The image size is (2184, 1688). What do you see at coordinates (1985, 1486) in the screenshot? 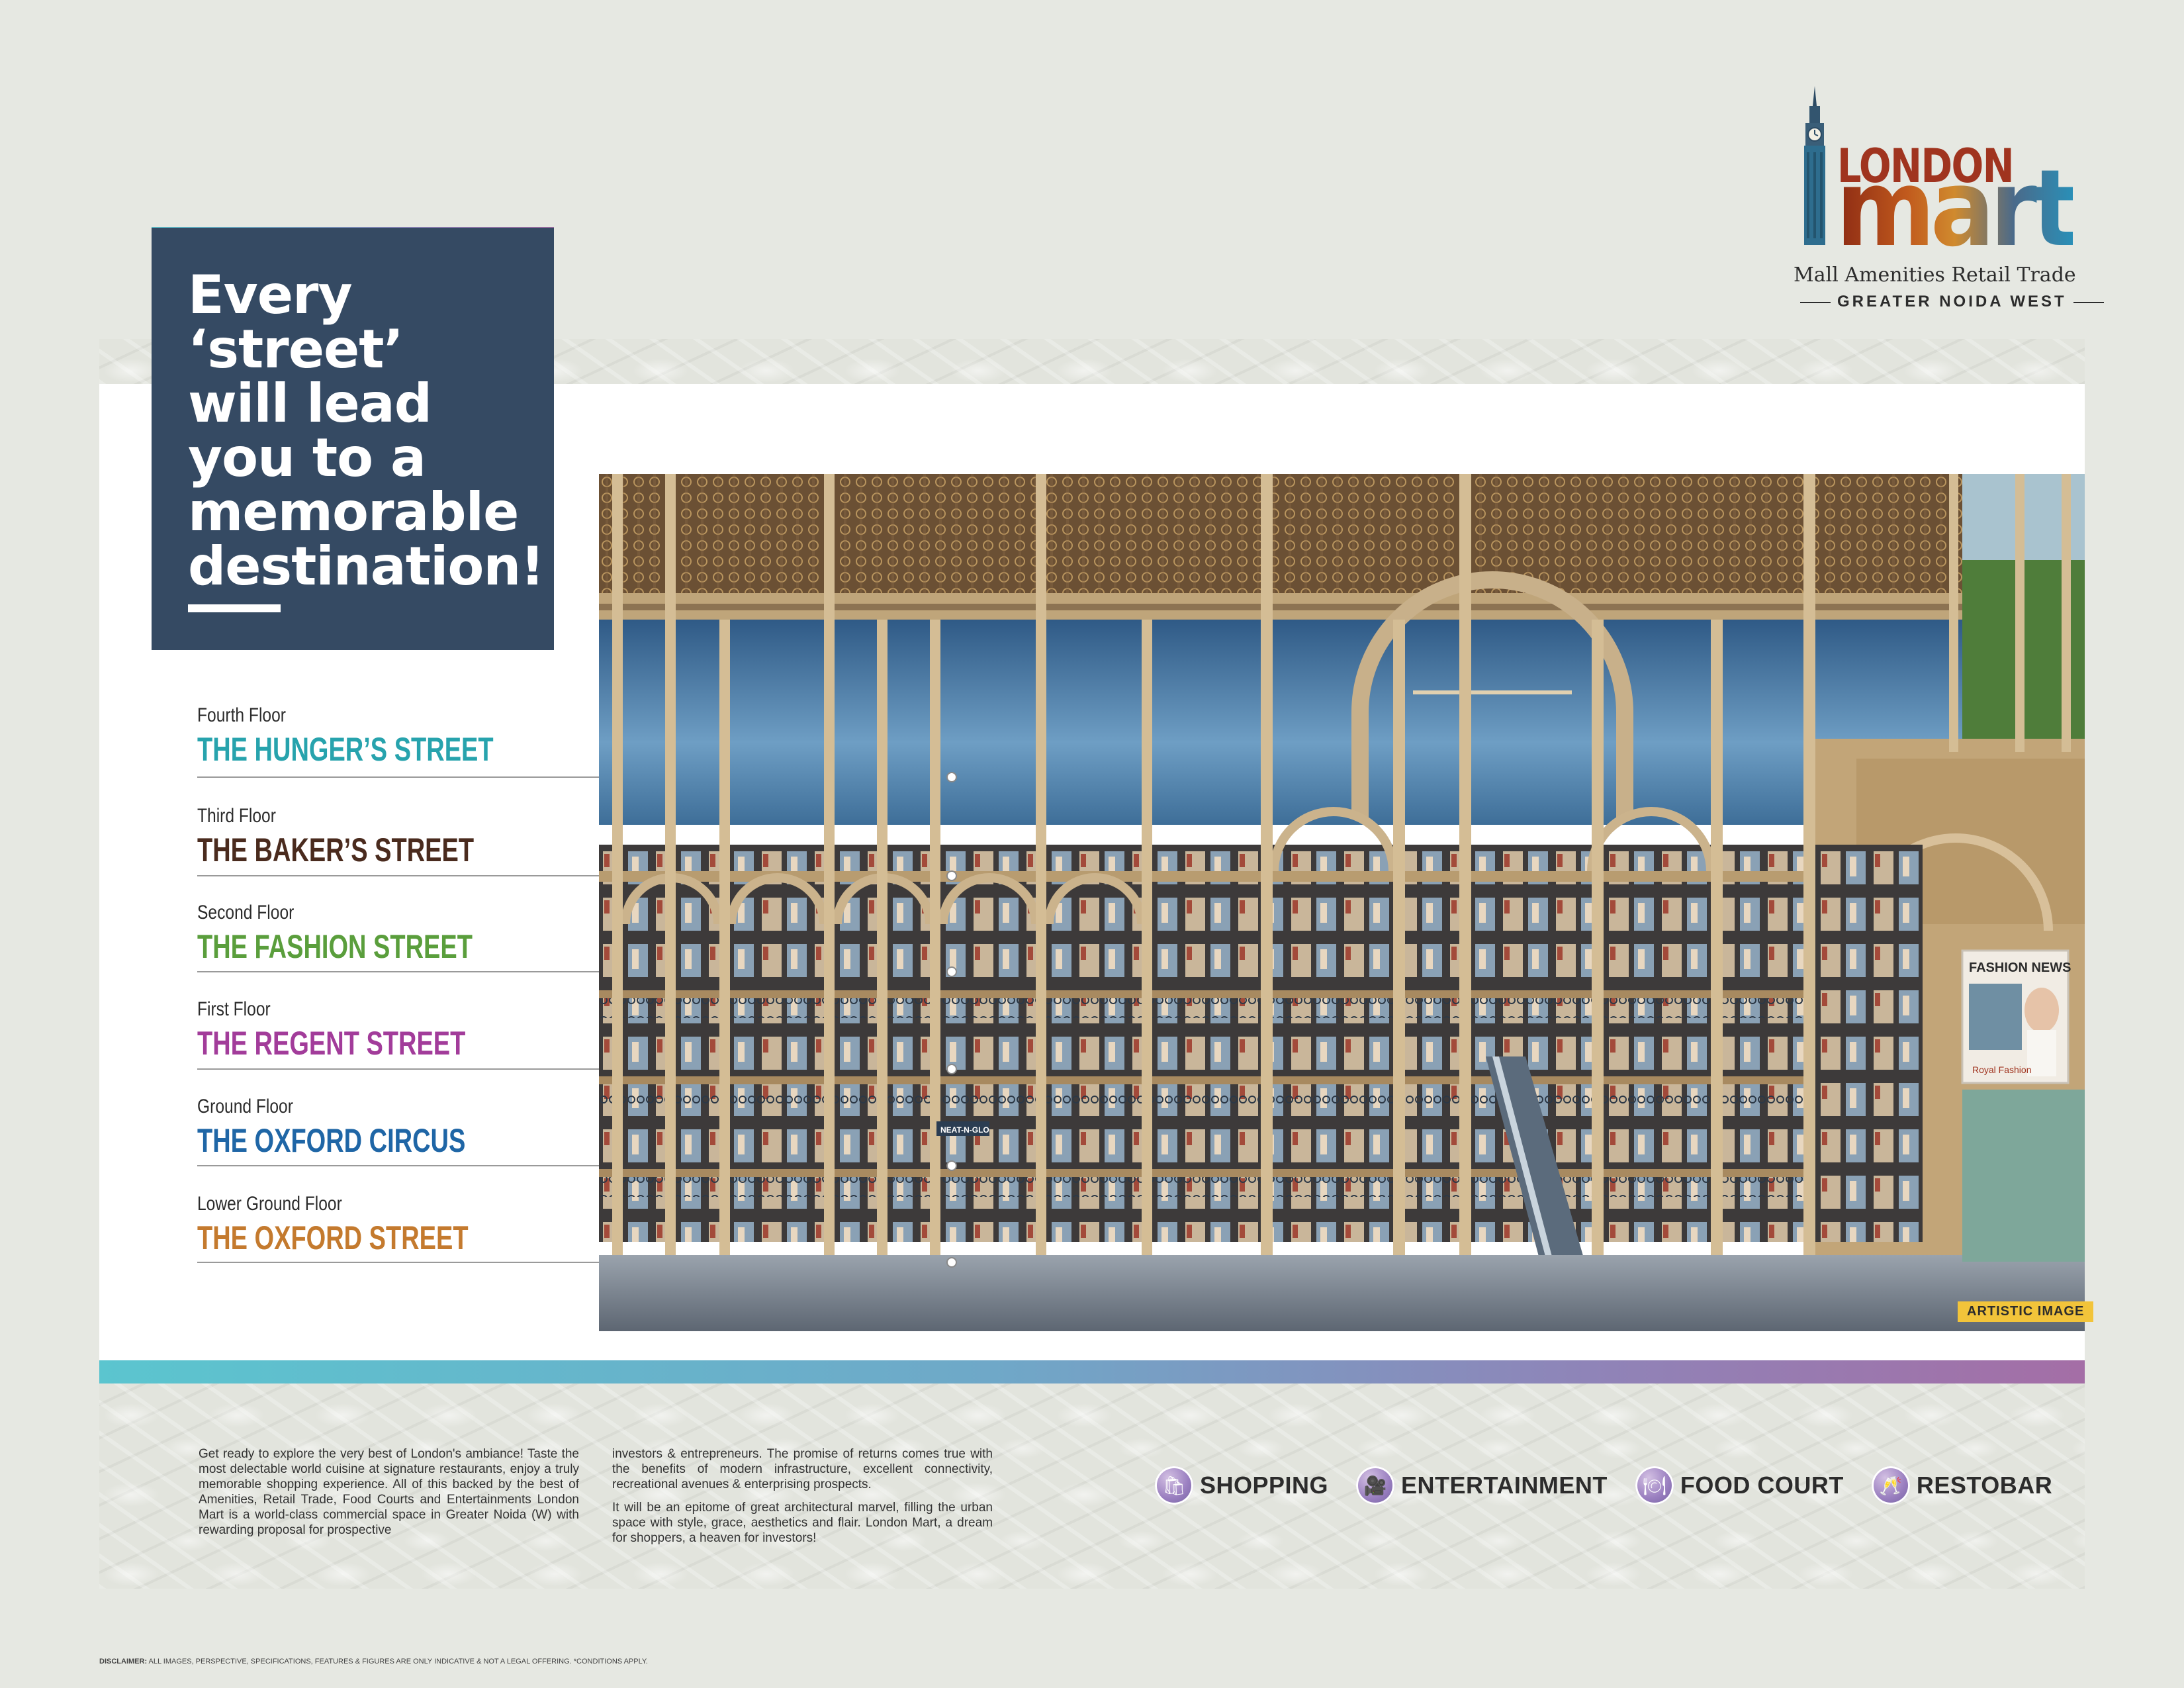
I see `amenity-label: RESTOBAR` at bounding box center [1985, 1486].